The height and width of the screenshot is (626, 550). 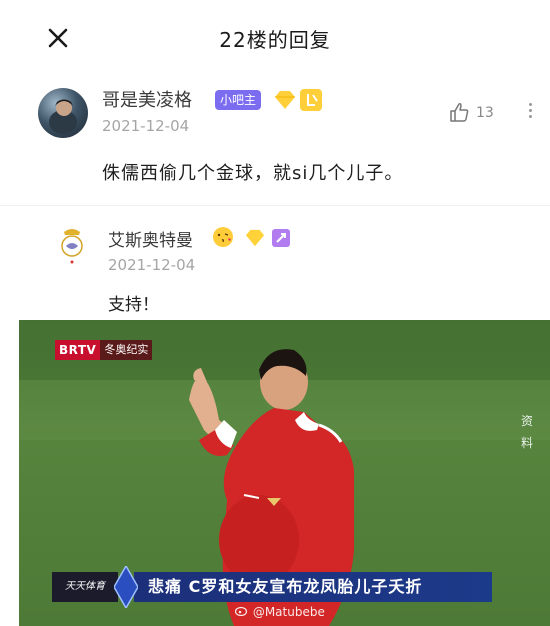 I want to click on avatar, so click(x=63, y=113).